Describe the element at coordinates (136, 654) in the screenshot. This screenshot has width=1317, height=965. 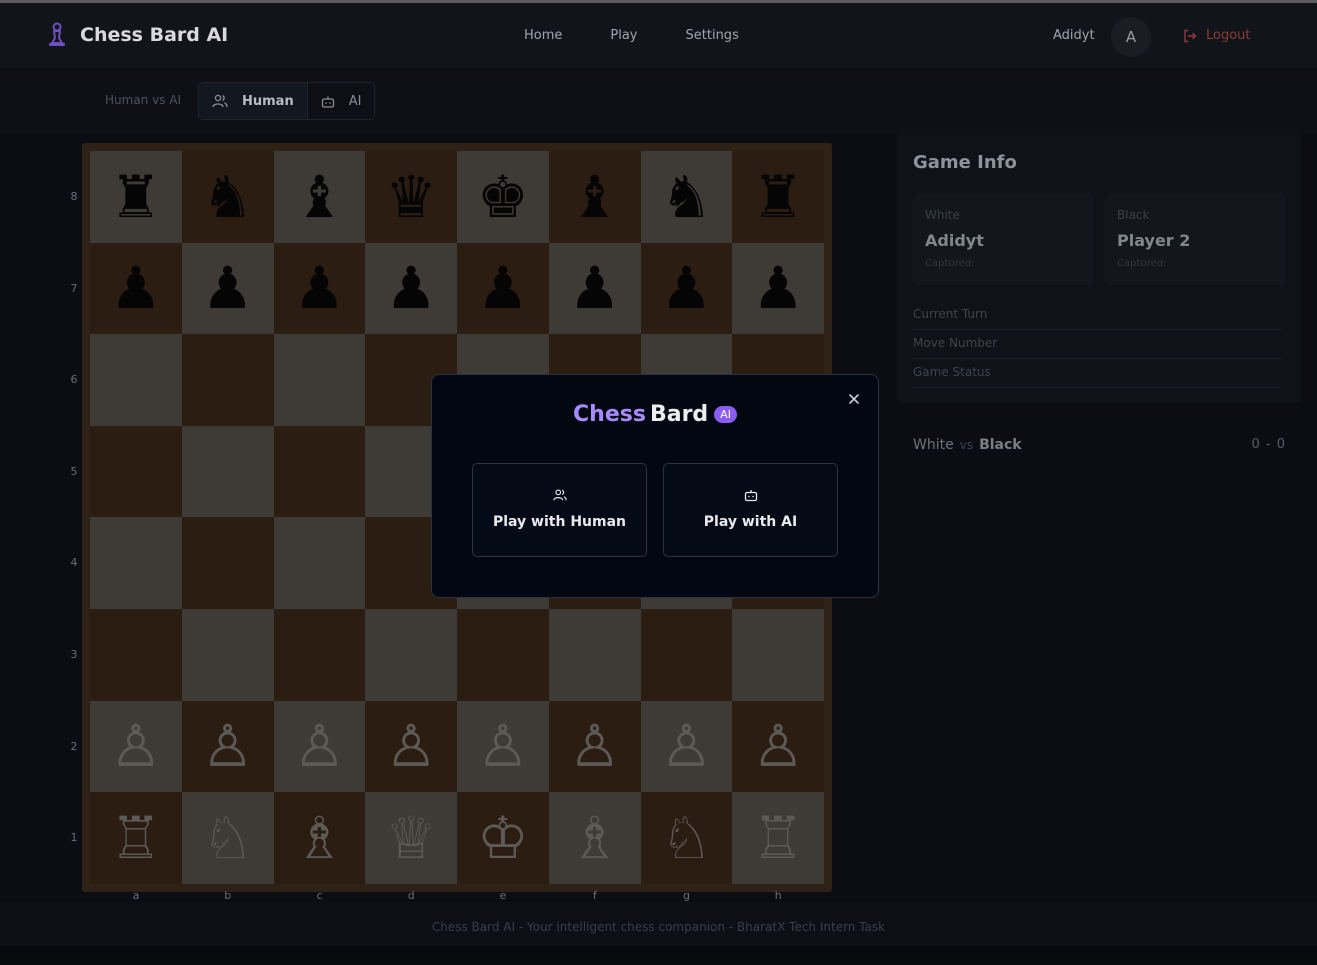
I see `square-a3` at that location.